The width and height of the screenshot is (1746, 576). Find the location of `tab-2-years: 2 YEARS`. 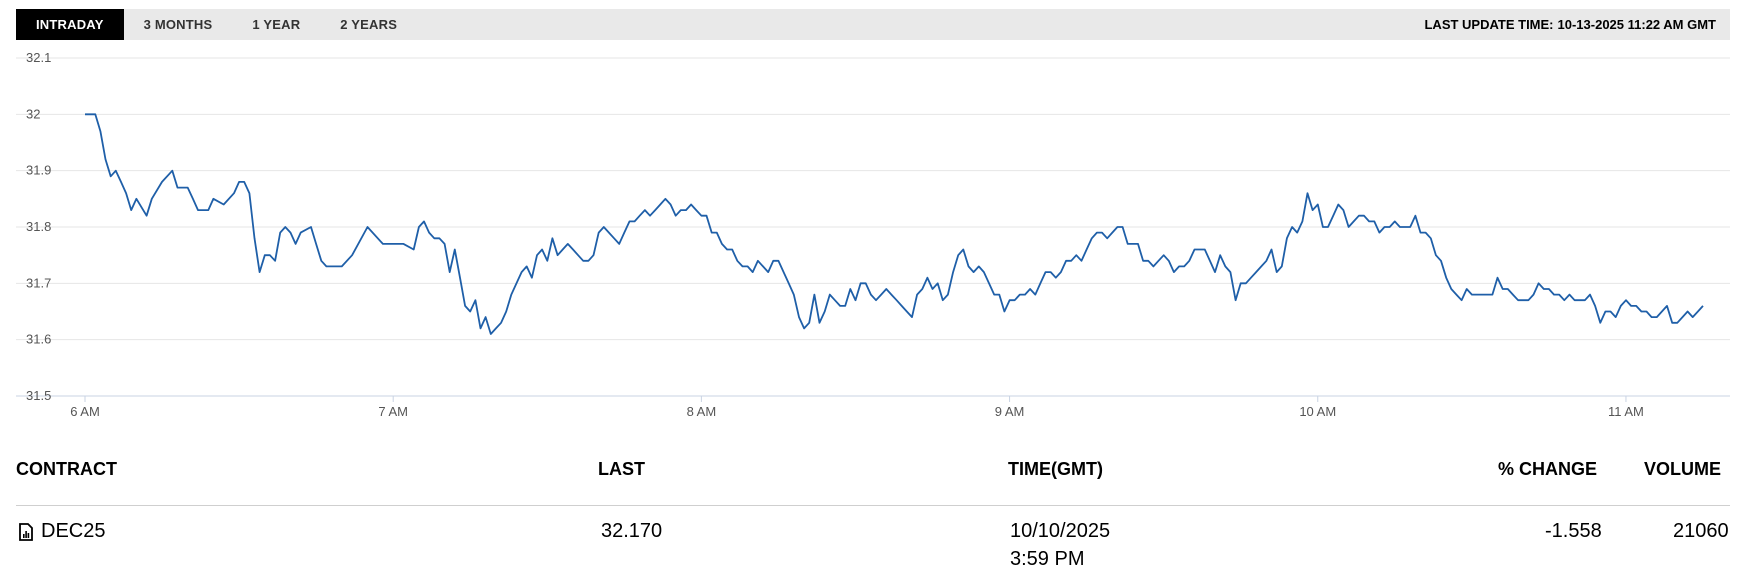

tab-2-years: 2 YEARS is located at coordinates (368, 24).